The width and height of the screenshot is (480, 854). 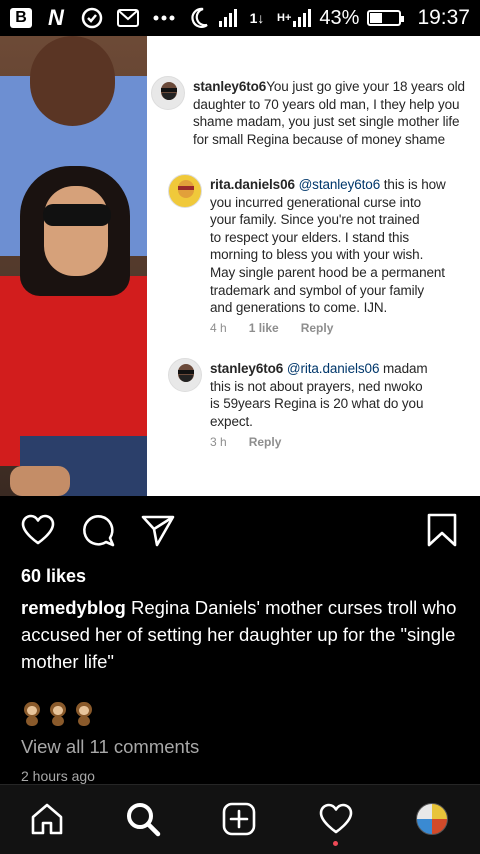 I want to click on add-post-icon, so click(x=239, y=819).